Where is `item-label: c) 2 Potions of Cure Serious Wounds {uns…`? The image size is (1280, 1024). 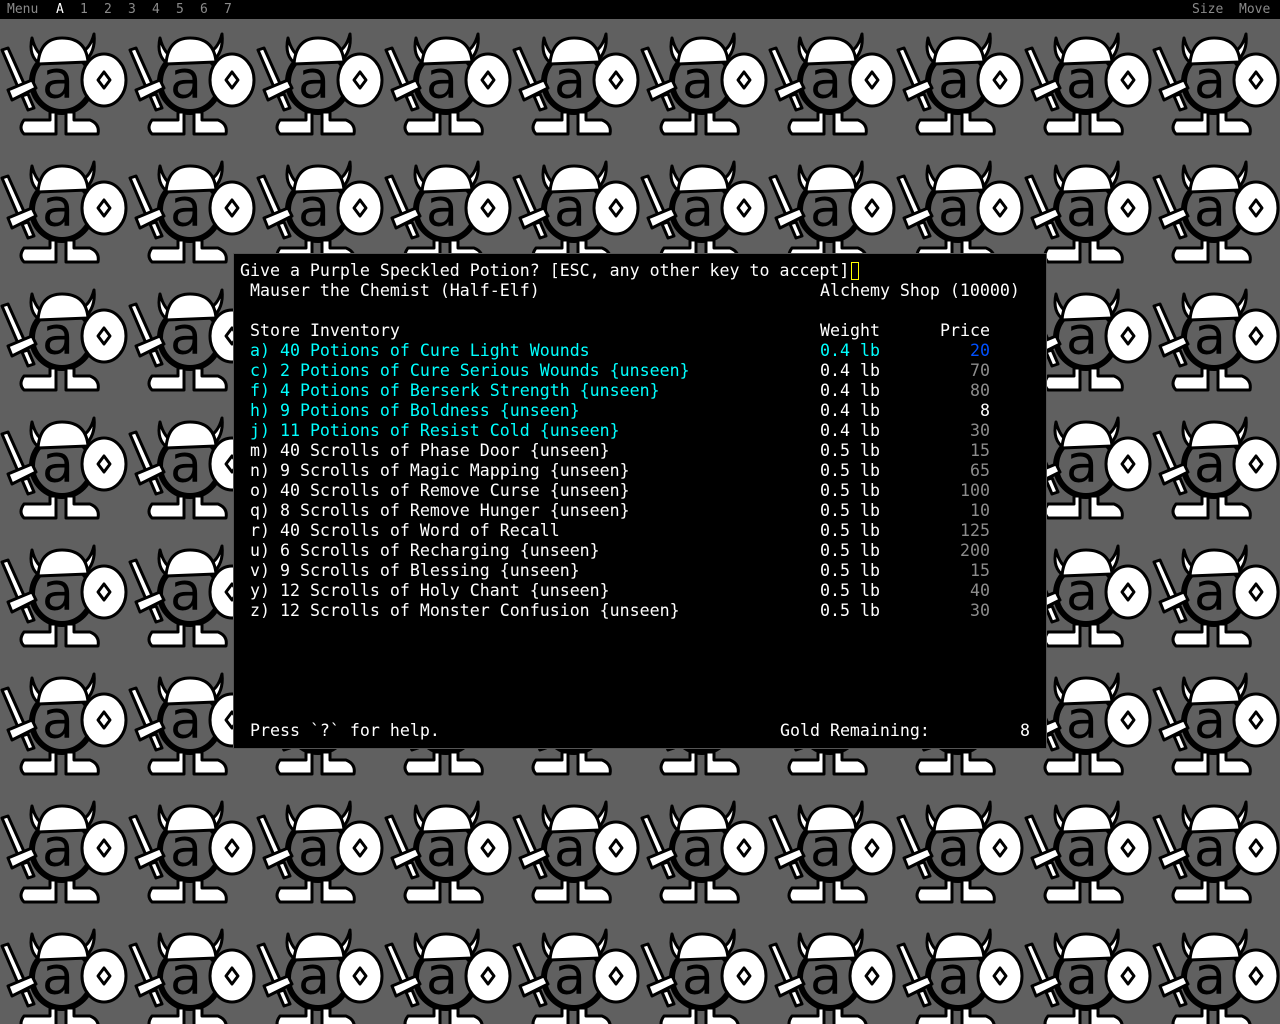
item-label: c) 2 Potions of Cure Serious Wounds {uns… is located at coordinates (470, 370).